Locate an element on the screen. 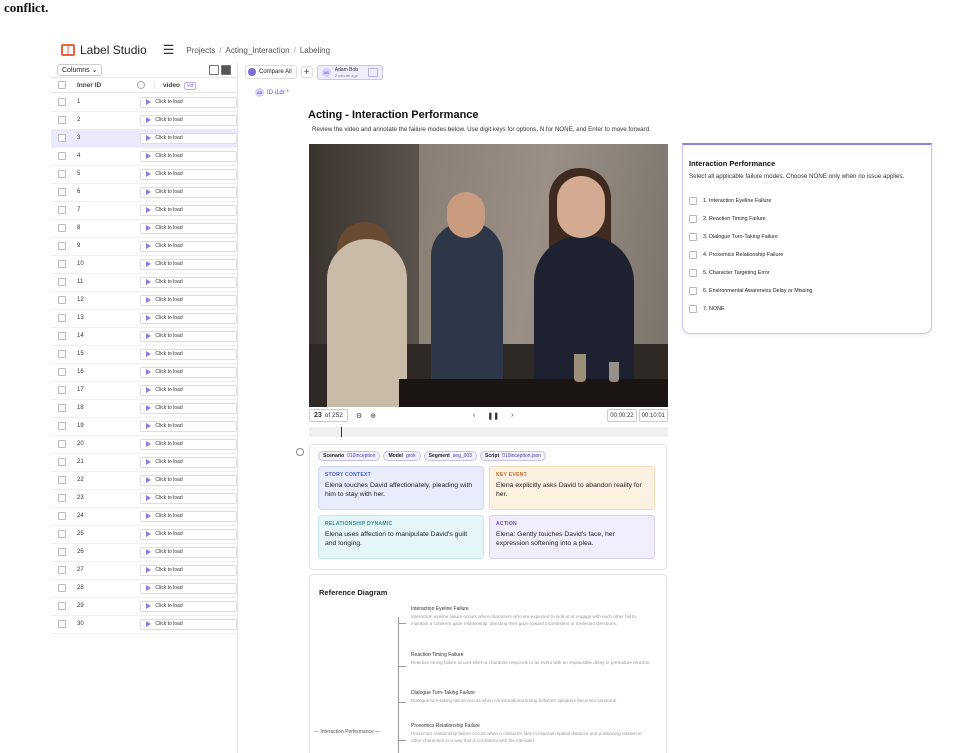 Image resolution: width=971 pixels, height=753 pixels. table-row: 14 Click to load is located at coordinates (144, 336).